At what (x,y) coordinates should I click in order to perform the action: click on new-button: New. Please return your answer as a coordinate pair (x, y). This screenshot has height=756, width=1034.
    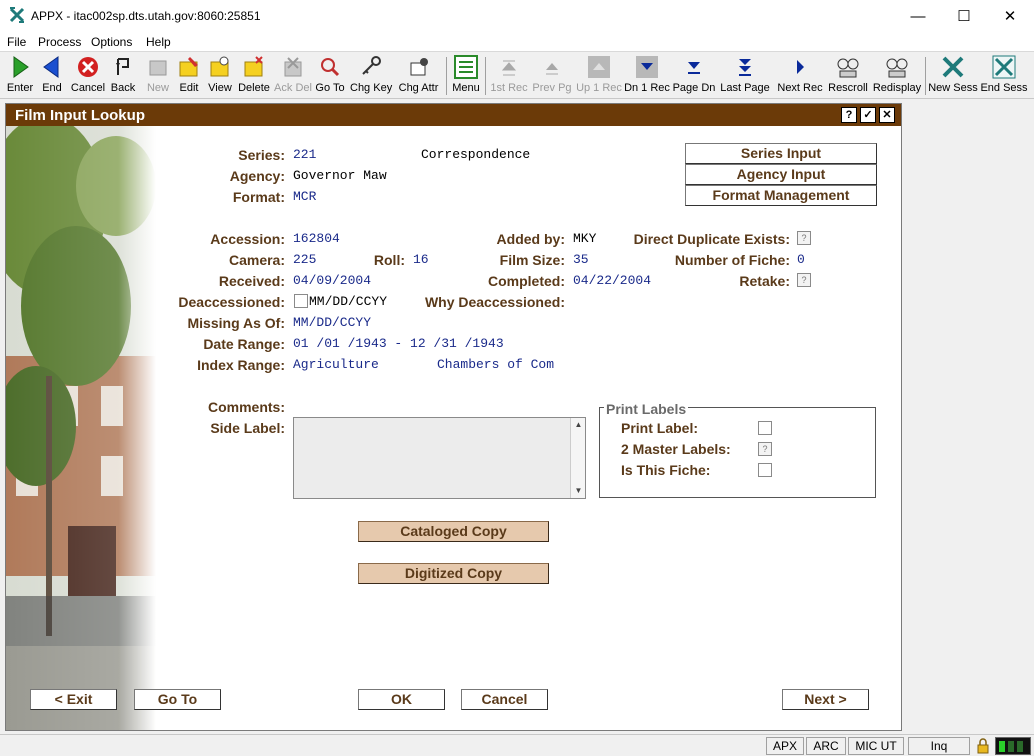
    Looking at the image, I should click on (158, 76).